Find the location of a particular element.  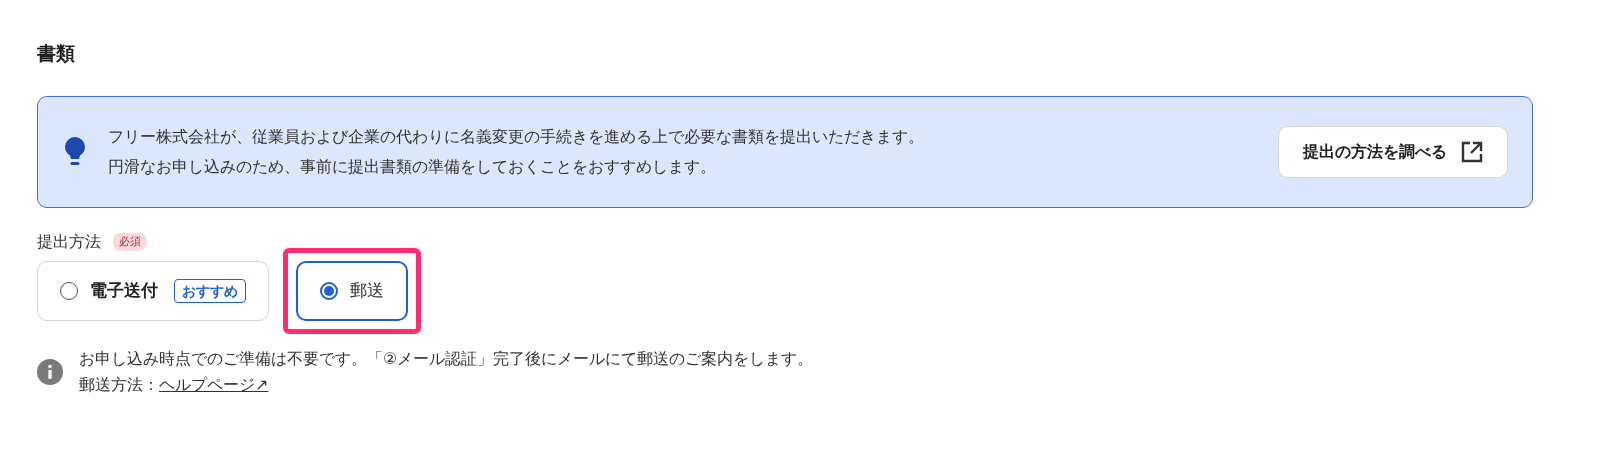

info-icon is located at coordinates (50, 372).